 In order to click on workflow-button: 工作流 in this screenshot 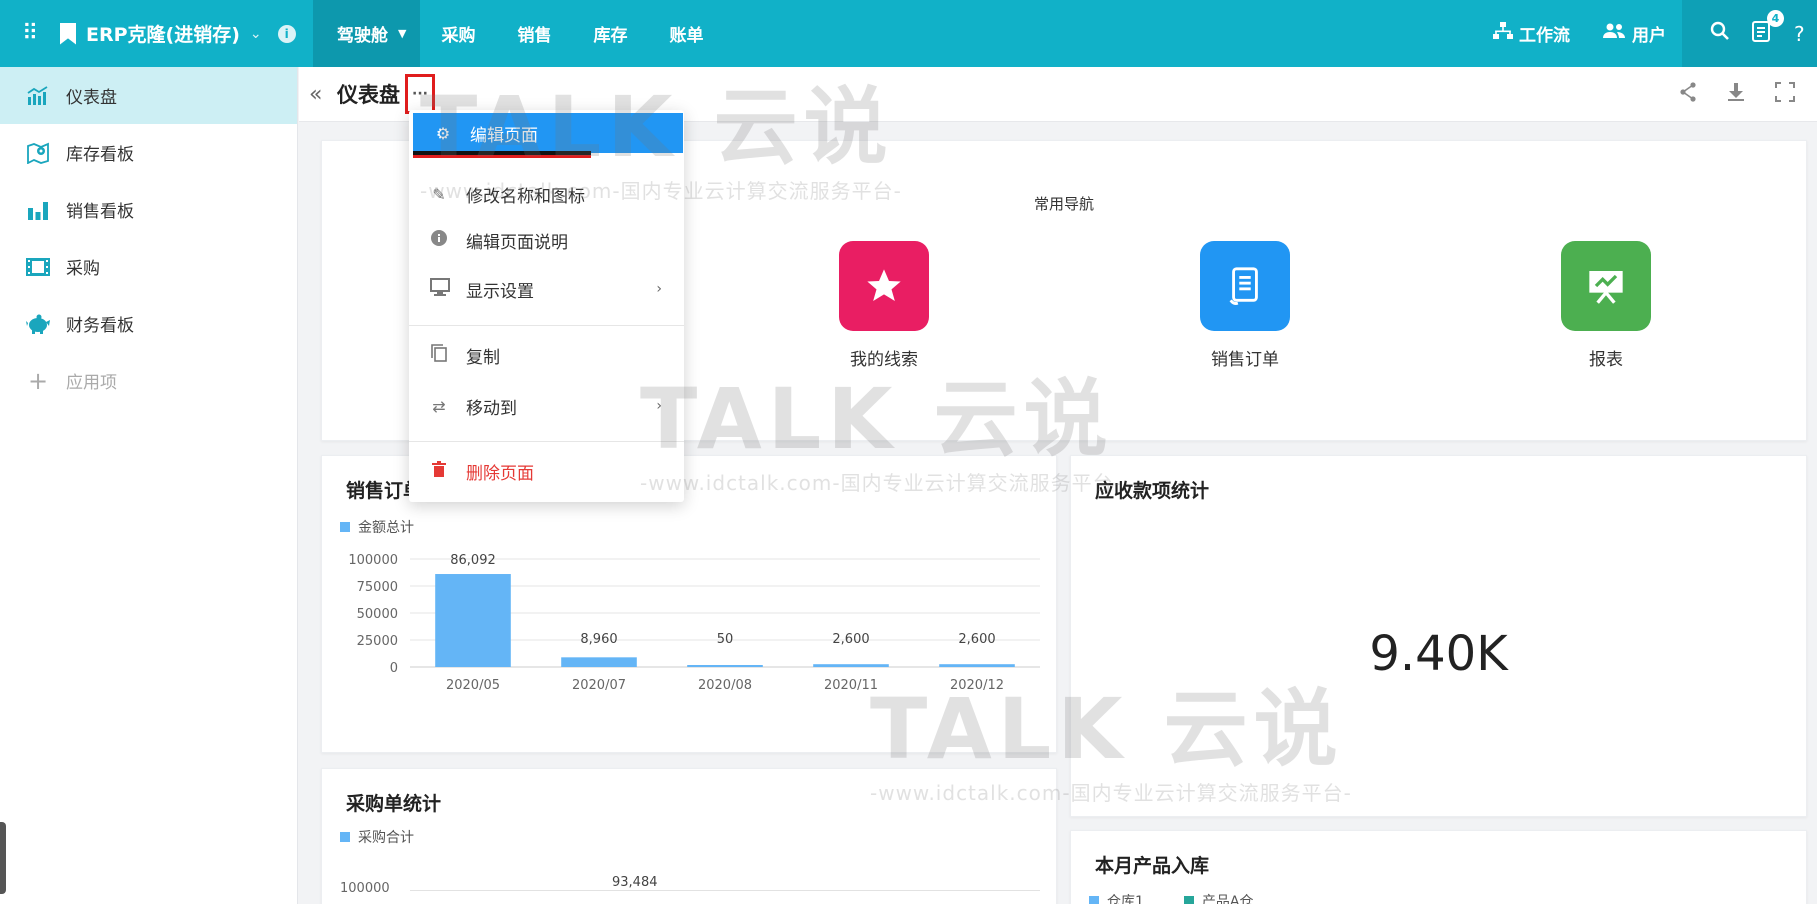, I will do `click(1531, 33)`.